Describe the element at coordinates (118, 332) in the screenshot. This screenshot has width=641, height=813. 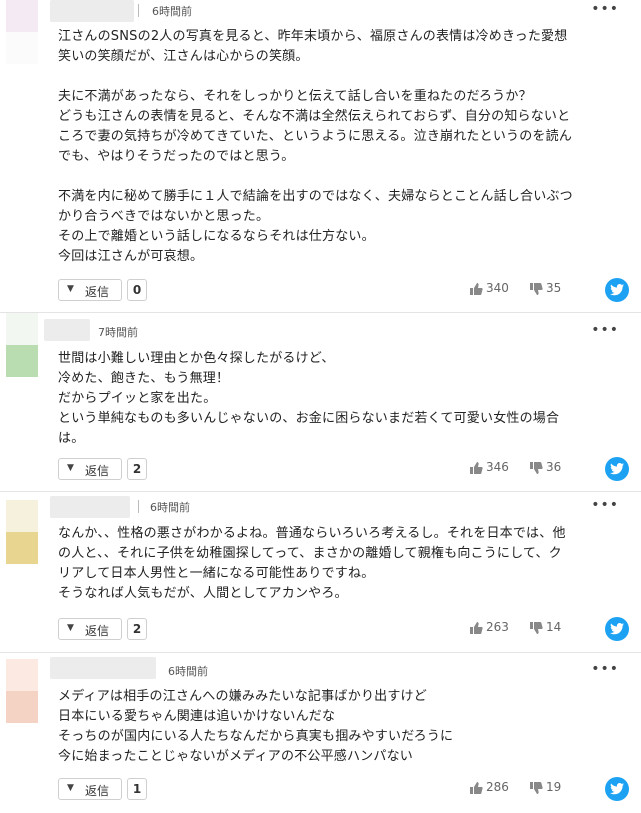
I see `timestamp: 7時間前` at that location.